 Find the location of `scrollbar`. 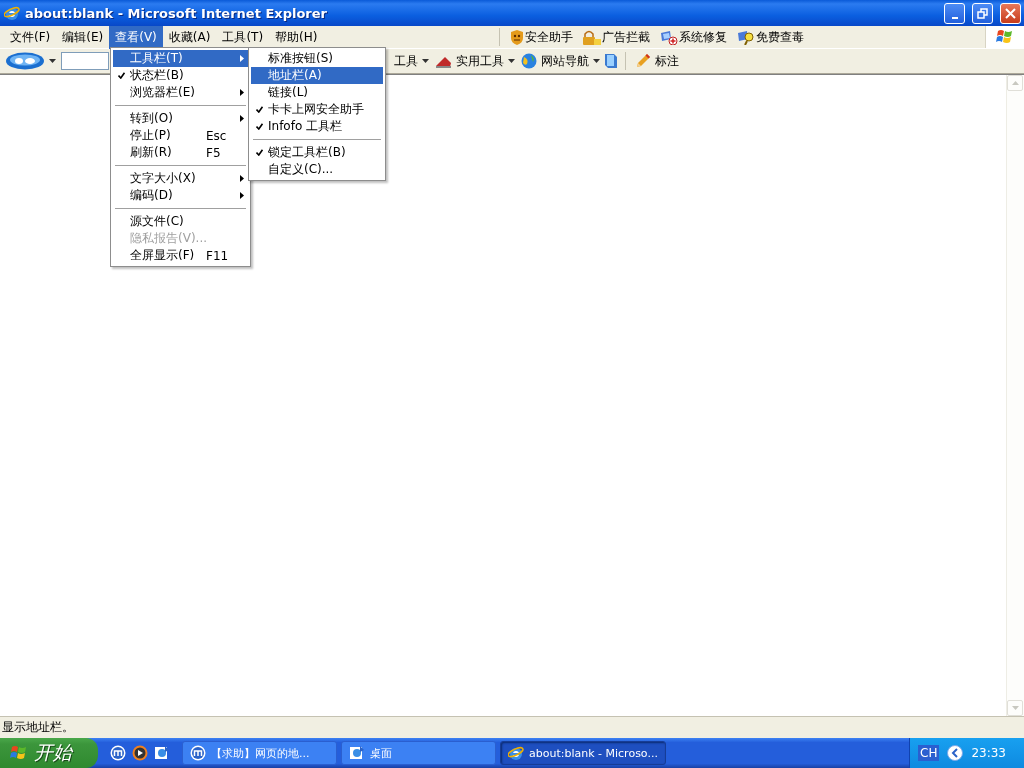

scrollbar is located at coordinates (1015, 395).